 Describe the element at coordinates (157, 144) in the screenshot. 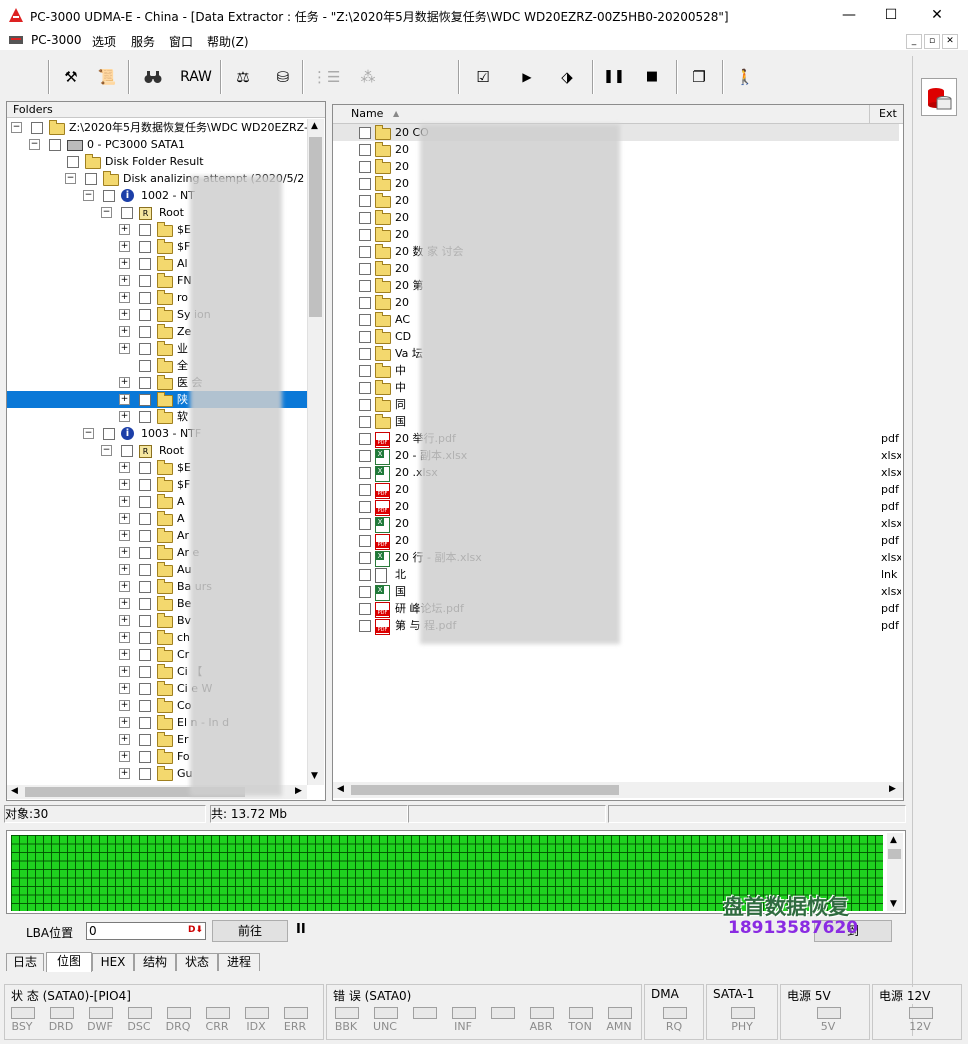

I see `tree-item: − 0 - PC3000 SATA1` at that location.